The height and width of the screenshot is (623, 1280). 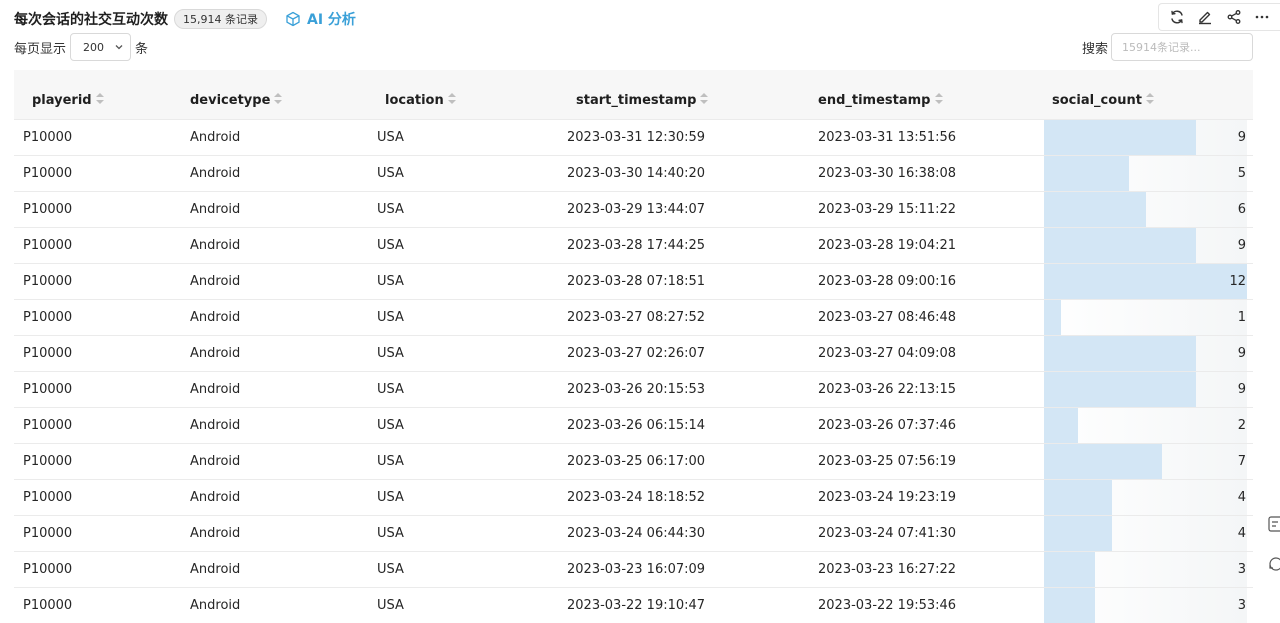 I want to click on refresh-icon, so click(x=1177, y=17).